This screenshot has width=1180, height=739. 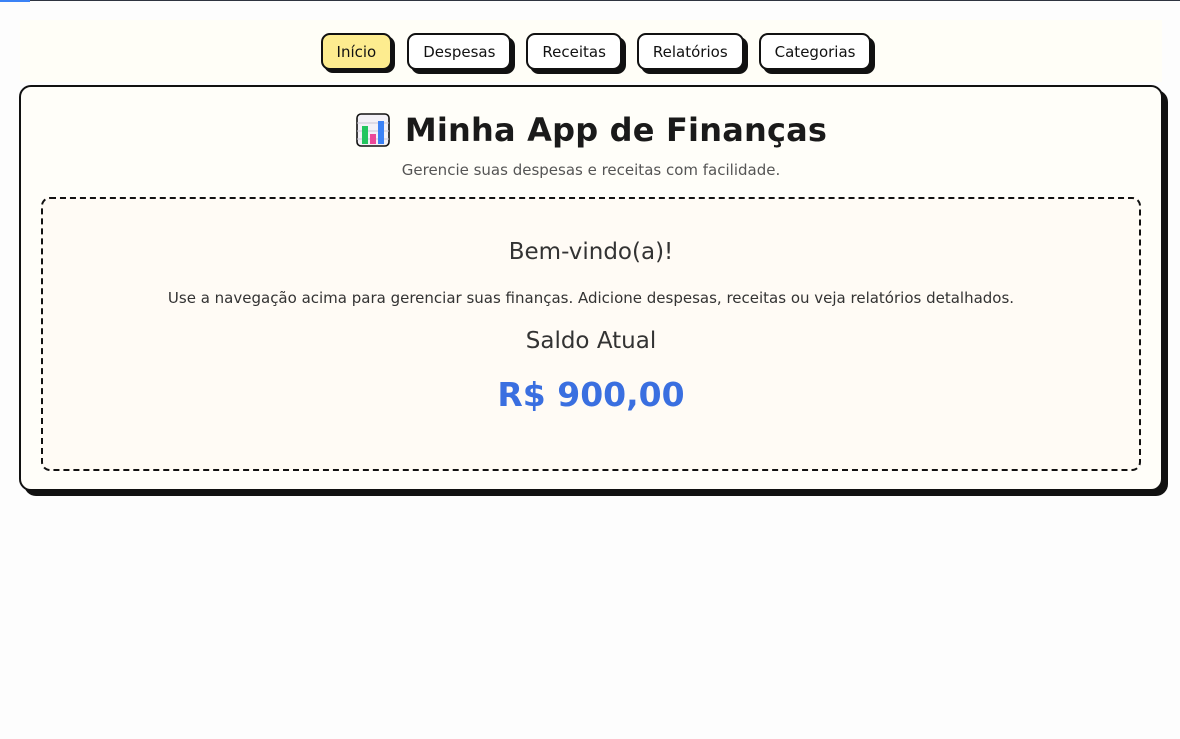 What do you see at coordinates (591, 394) in the screenshot?
I see `balance-value: R$ 900,00` at bounding box center [591, 394].